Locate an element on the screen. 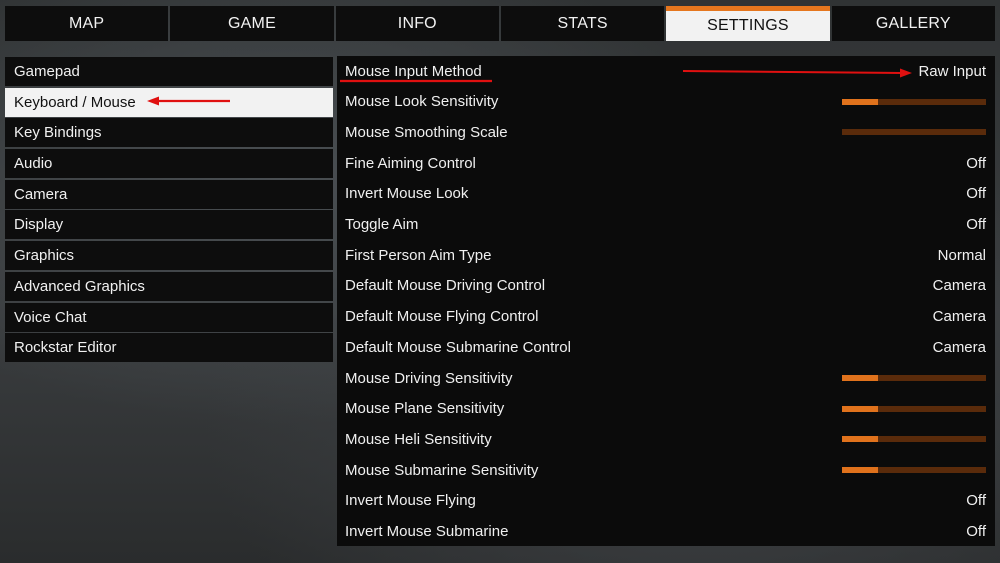 The height and width of the screenshot is (563, 1000). setting-row-default-mouse-driving-control: Default Mouse Driving Control Camera is located at coordinates (666, 286).